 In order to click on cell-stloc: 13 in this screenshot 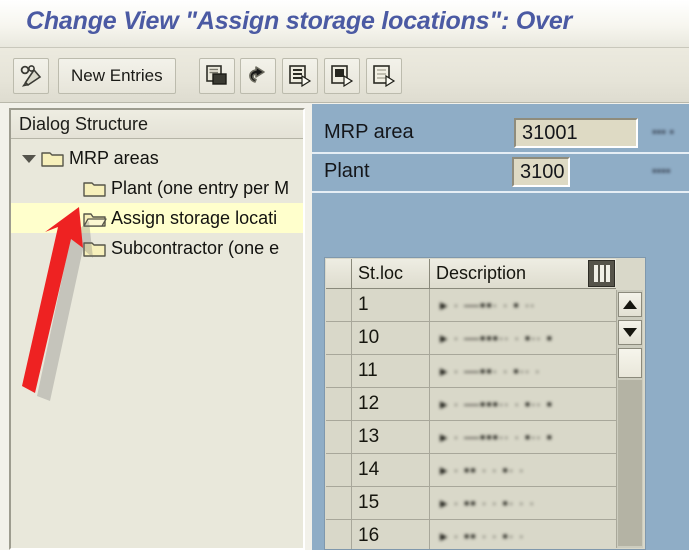, I will do `click(391, 437)`.